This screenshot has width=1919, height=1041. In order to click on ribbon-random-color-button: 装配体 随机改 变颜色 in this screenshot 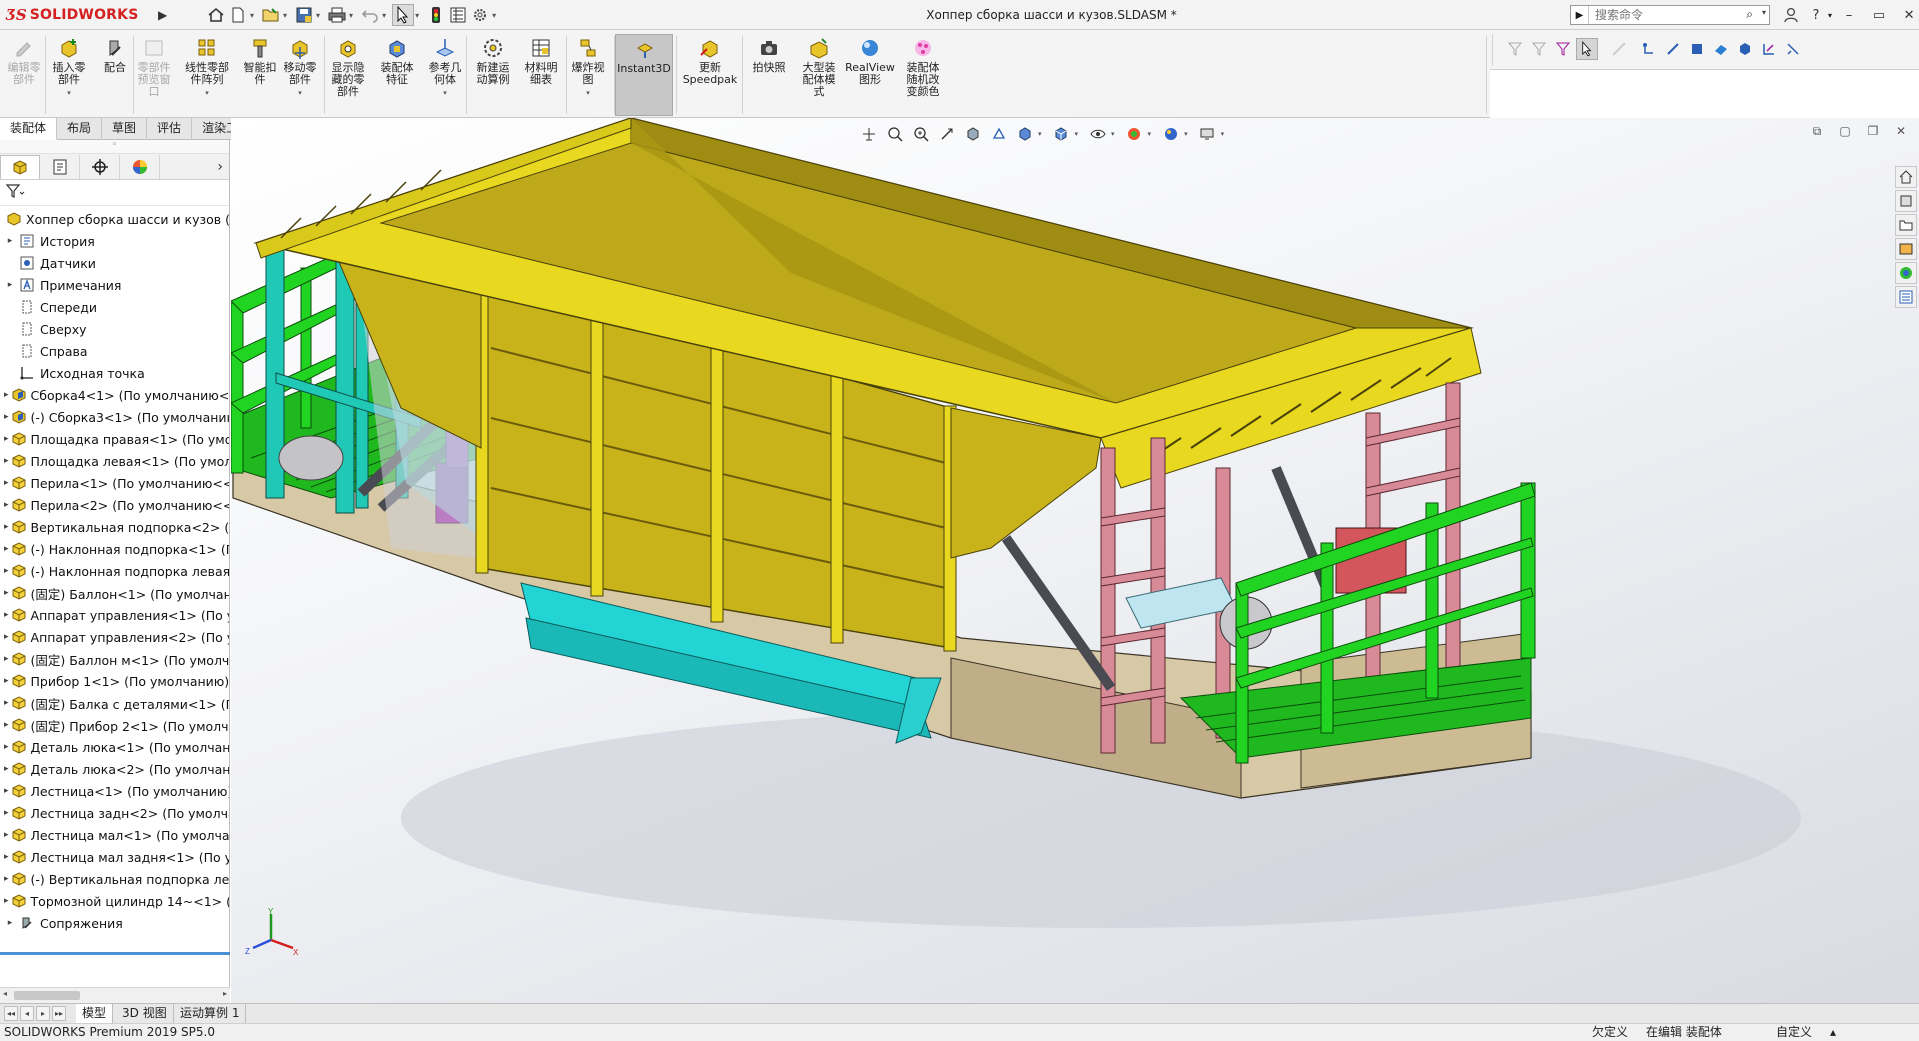, I will do `click(923, 75)`.